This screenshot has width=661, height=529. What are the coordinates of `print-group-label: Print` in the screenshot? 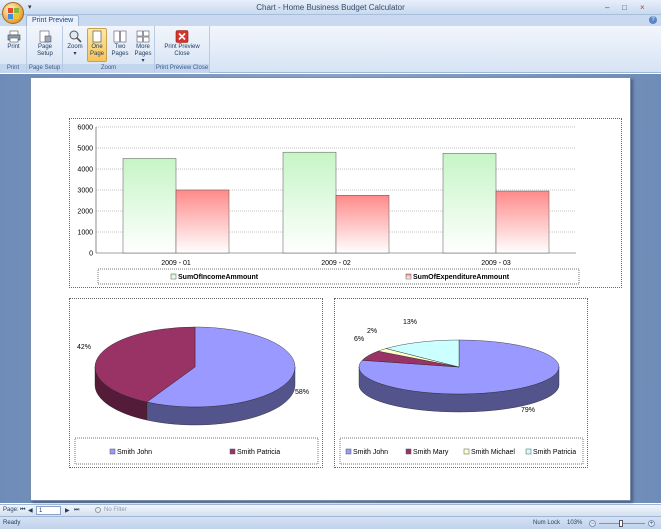 It's located at (13, 68).